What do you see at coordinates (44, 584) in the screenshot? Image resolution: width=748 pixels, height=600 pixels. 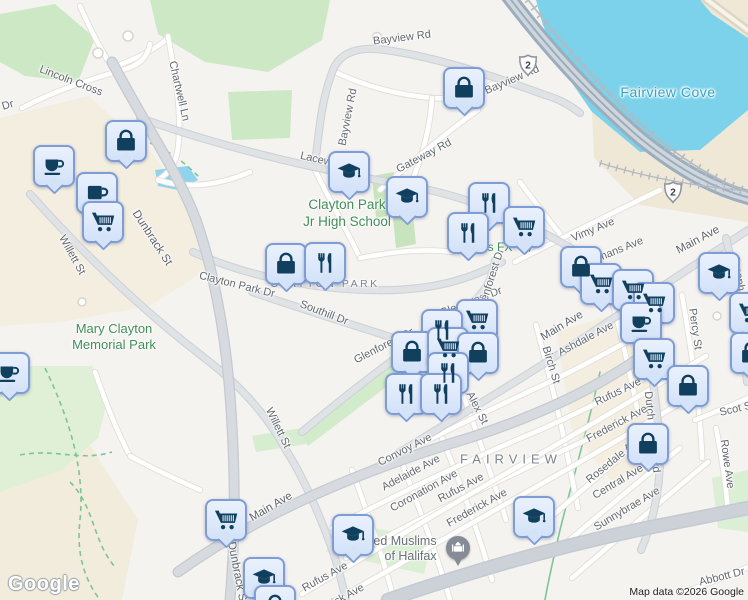 I see `google-logo: Google` at bounding box center [44, 584].